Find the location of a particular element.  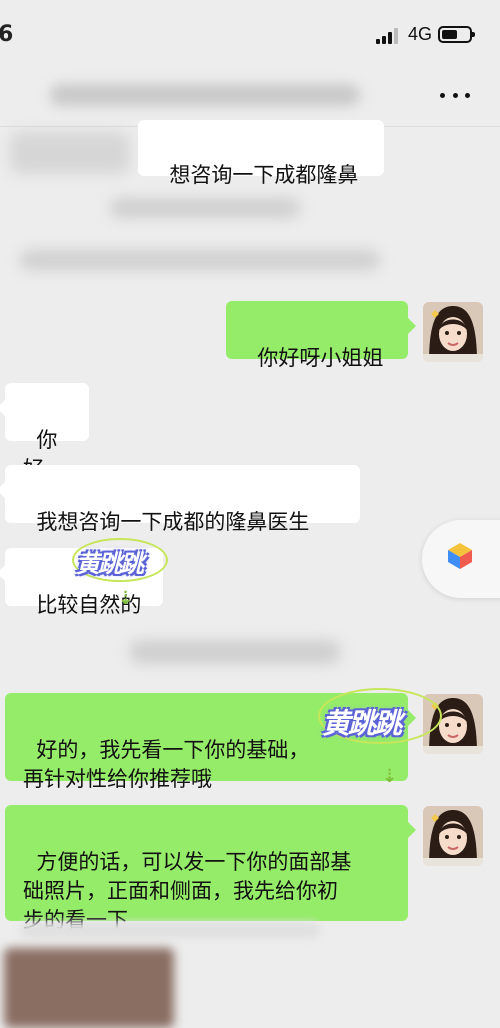

message-text: 想咨询一下成都隆鼻 is located at coordinates (264, 175).